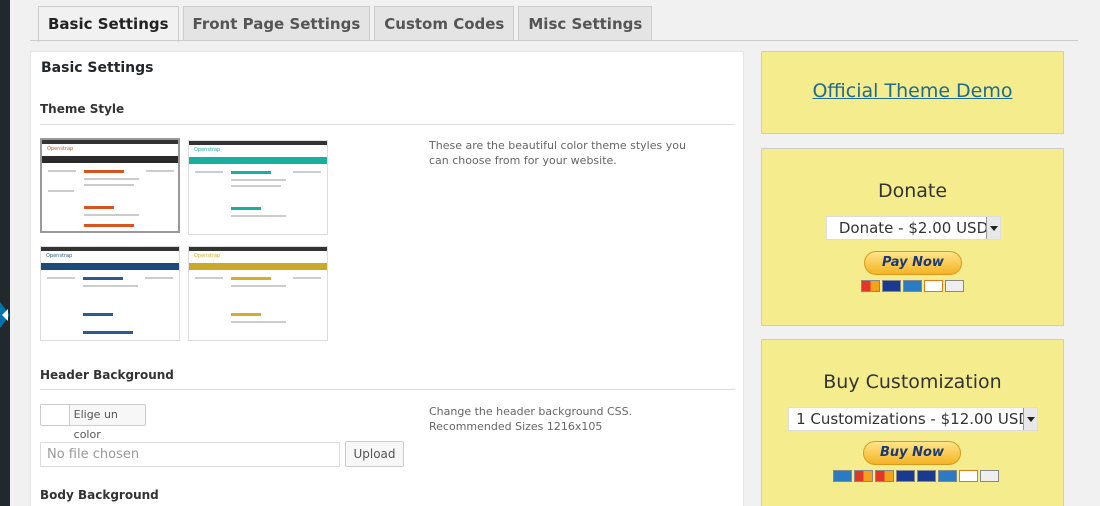  I want to click on customization-title: Buy Customization, so click(912, 382).